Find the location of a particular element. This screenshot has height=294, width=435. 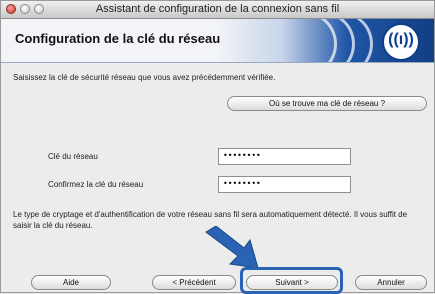

header-banner: Configuration de la clé du réseau ((ı)) is located at coordinates (217, 41).